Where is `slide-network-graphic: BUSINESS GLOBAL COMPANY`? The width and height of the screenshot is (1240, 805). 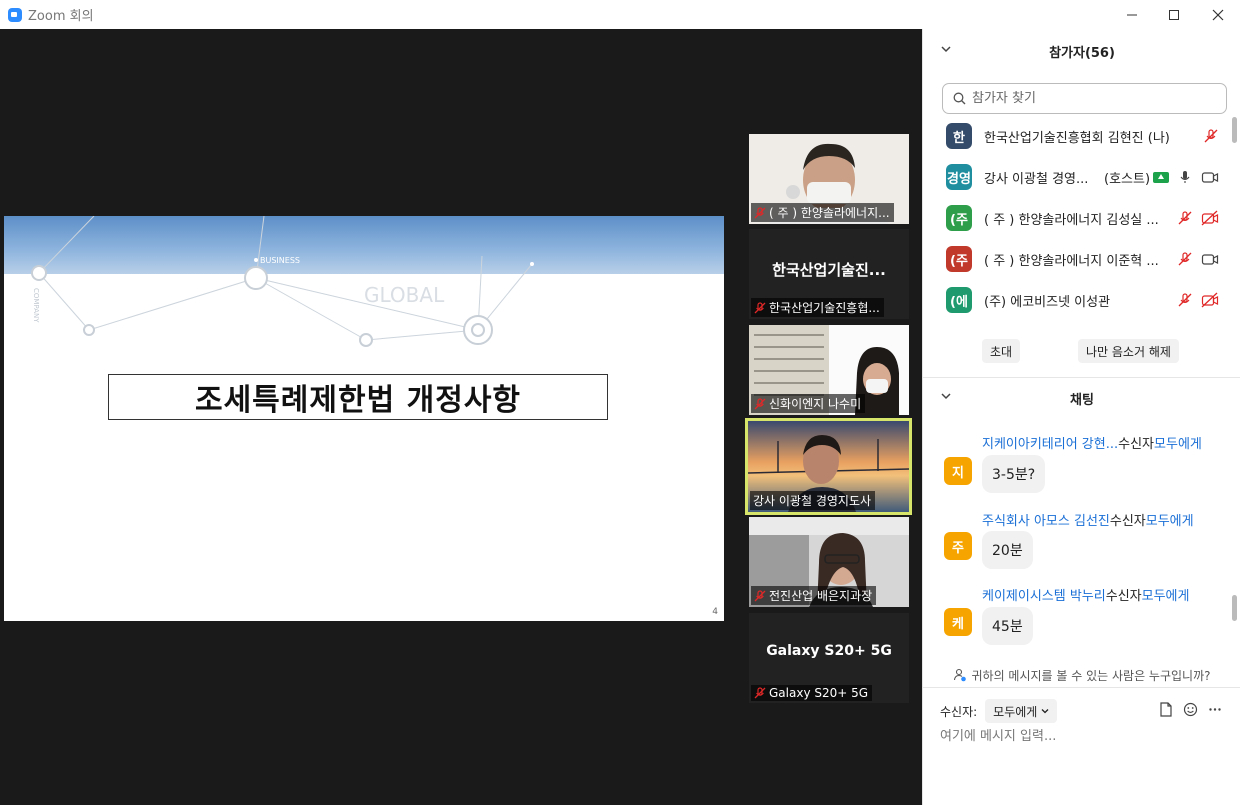
slide-network-graphic: BUSINESS GLOBAL COMPANY is located at coordinates (282, 281).